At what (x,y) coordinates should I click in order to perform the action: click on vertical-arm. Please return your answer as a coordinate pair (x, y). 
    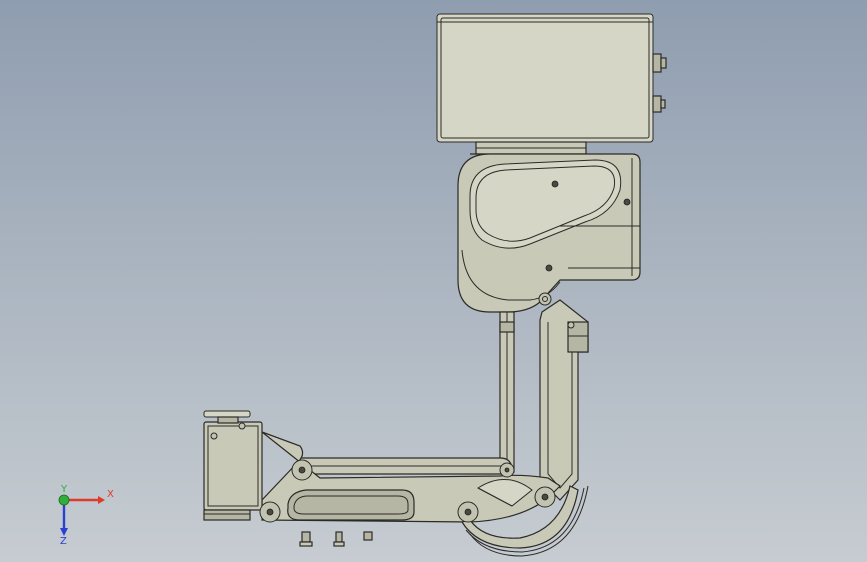
    Looking at the image, I should click on (564, 400).